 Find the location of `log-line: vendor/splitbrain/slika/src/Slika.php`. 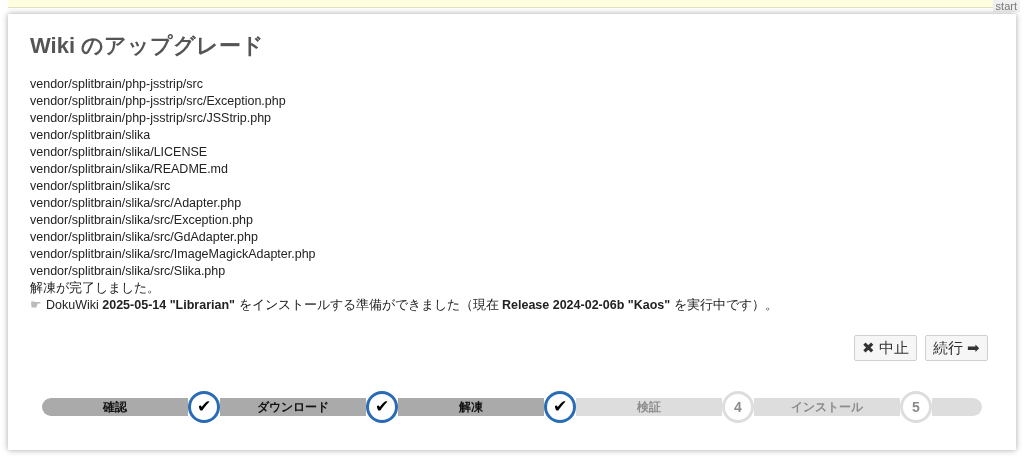

log-line: vendor/splitbrain/slika/src/Slika.php is located at coordinates (128, 271).